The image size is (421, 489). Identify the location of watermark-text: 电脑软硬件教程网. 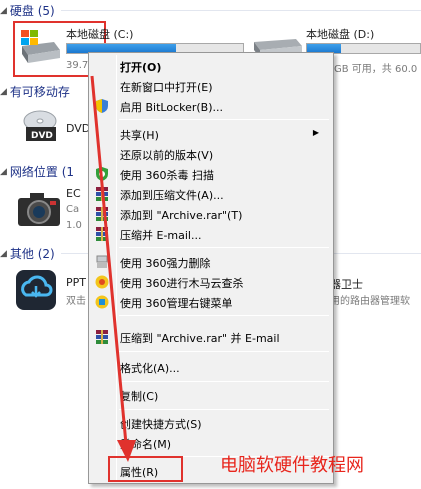
(292, 465).